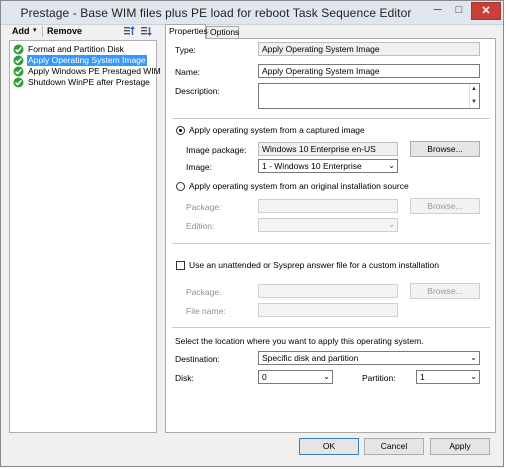  Describe the element at coordinates (486, 11) in the screenshot. I see `close-button: ✕` at that location.